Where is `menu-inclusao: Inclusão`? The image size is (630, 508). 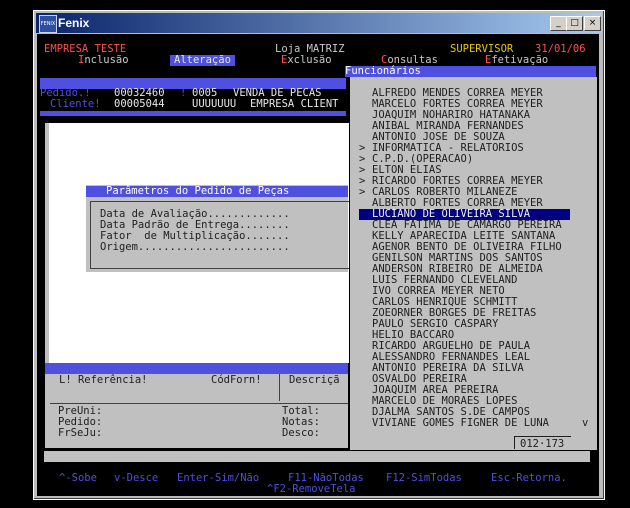
menu-inclusao: Inclusão is located at coordinates (103, 60).